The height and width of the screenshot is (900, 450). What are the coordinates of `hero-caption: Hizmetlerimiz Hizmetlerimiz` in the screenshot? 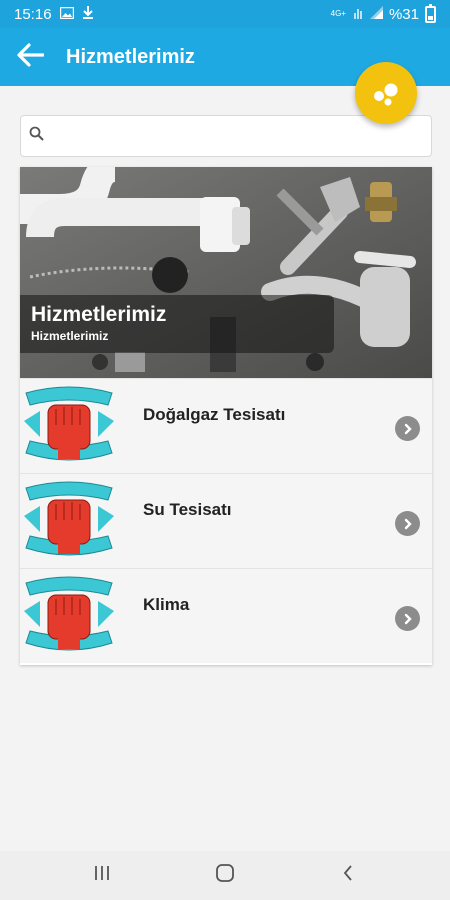 It's located at (177, 324).